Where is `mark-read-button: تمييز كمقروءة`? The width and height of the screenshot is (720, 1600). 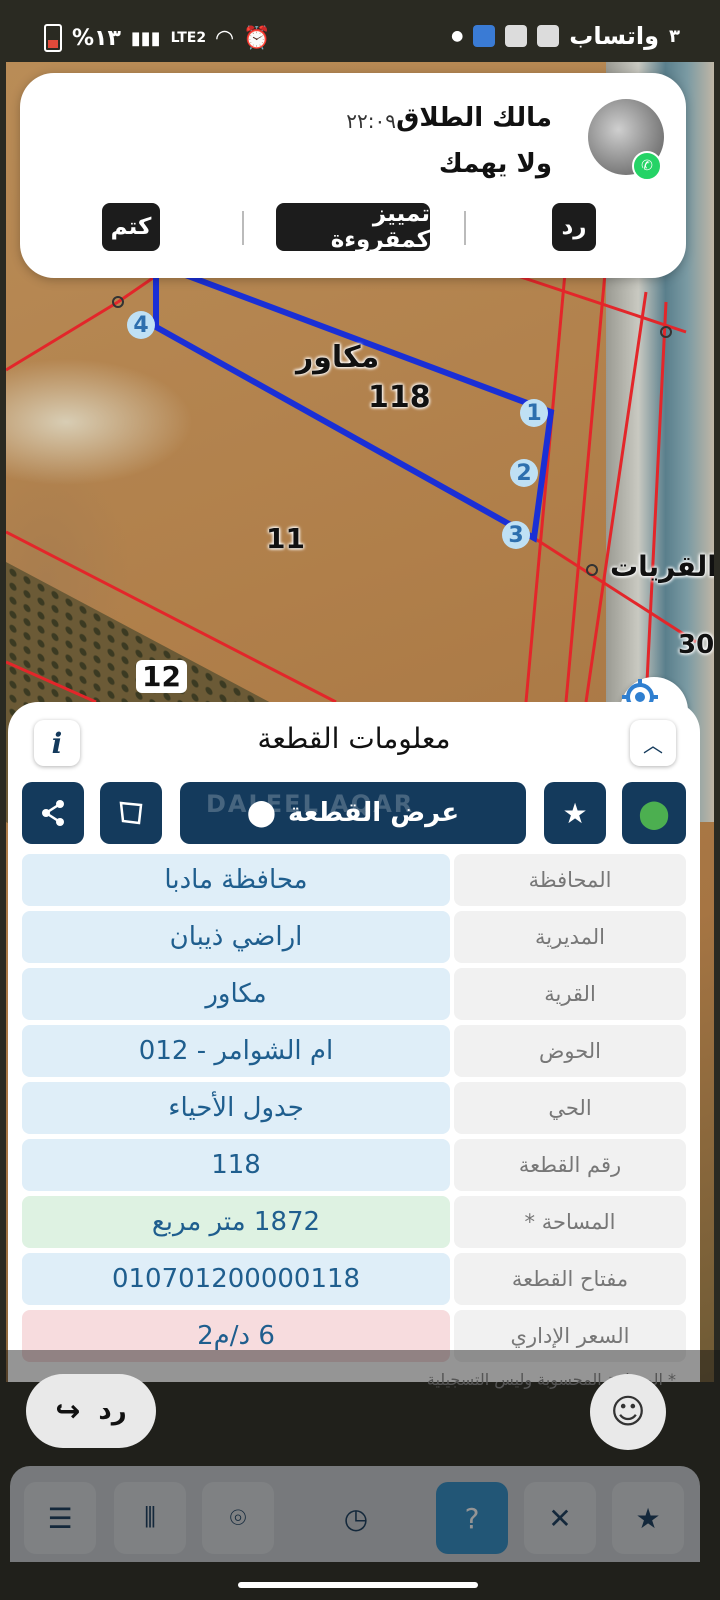 mark-read-button: تمييز كمقروءة is located at coordinates (353, 227).